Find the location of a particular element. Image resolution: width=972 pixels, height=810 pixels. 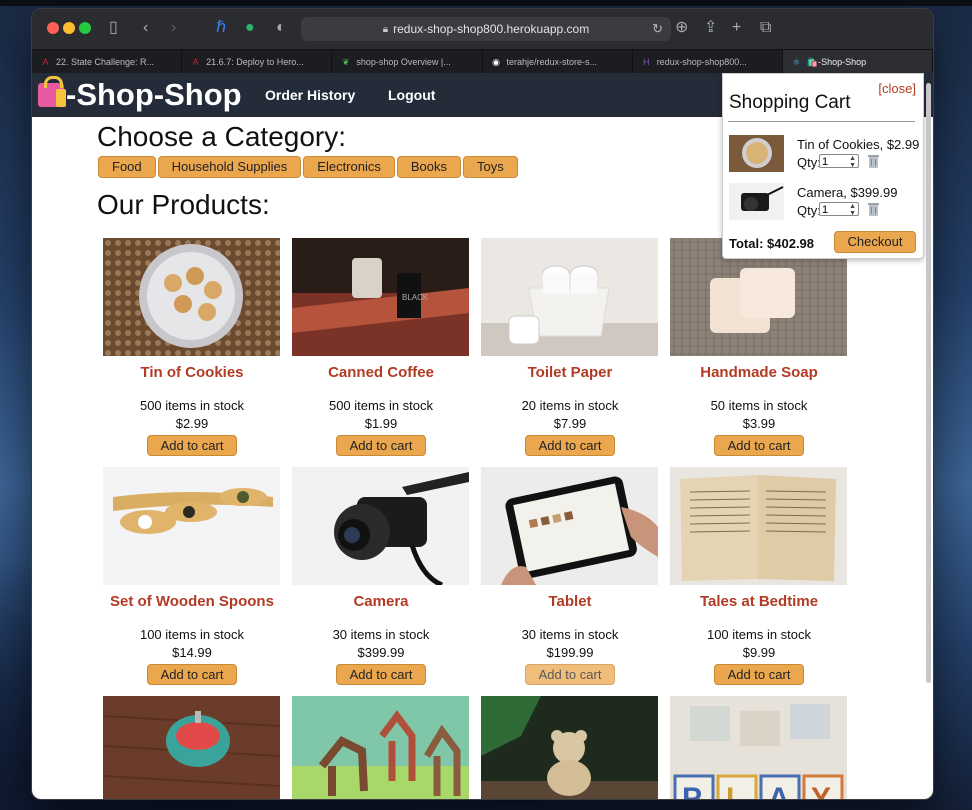

product-image-book is located at coordinates (758, 526).